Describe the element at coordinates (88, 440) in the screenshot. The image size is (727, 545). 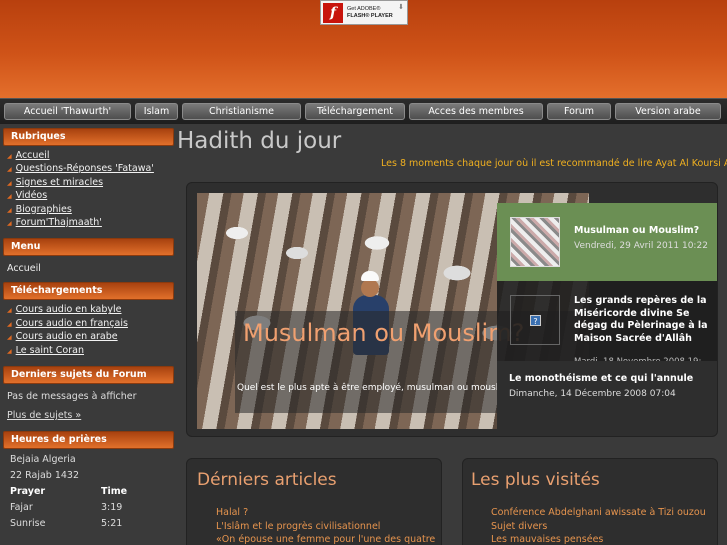
I see `prayer-times-heading: Heures de prières` at that location.